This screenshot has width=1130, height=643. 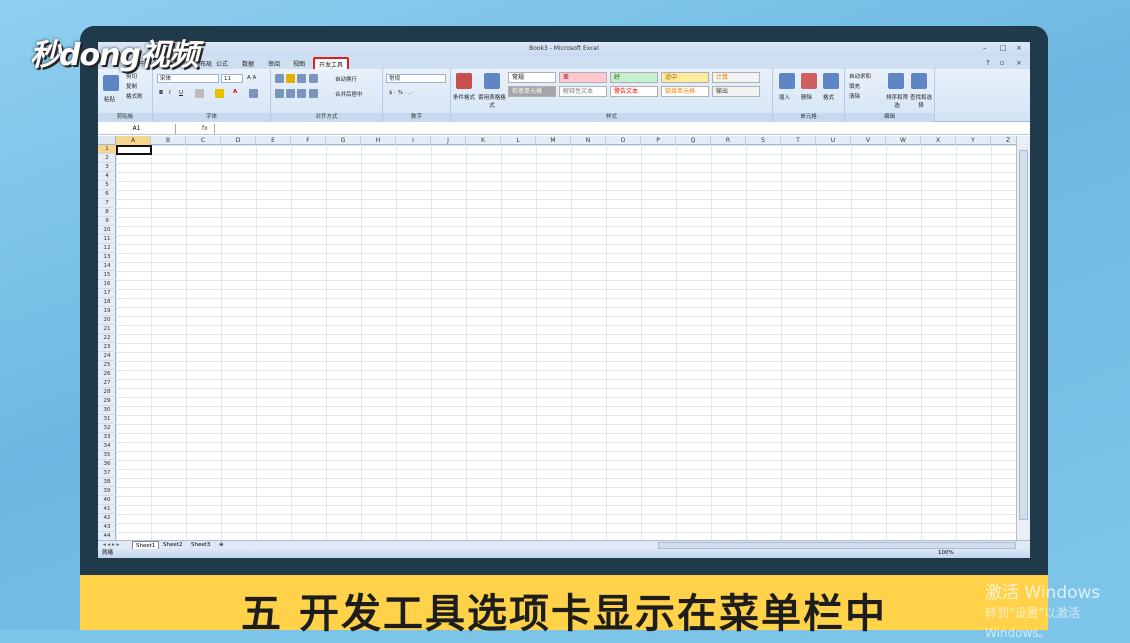 I want to click on row-header: 6, so click(x=107, y=194).